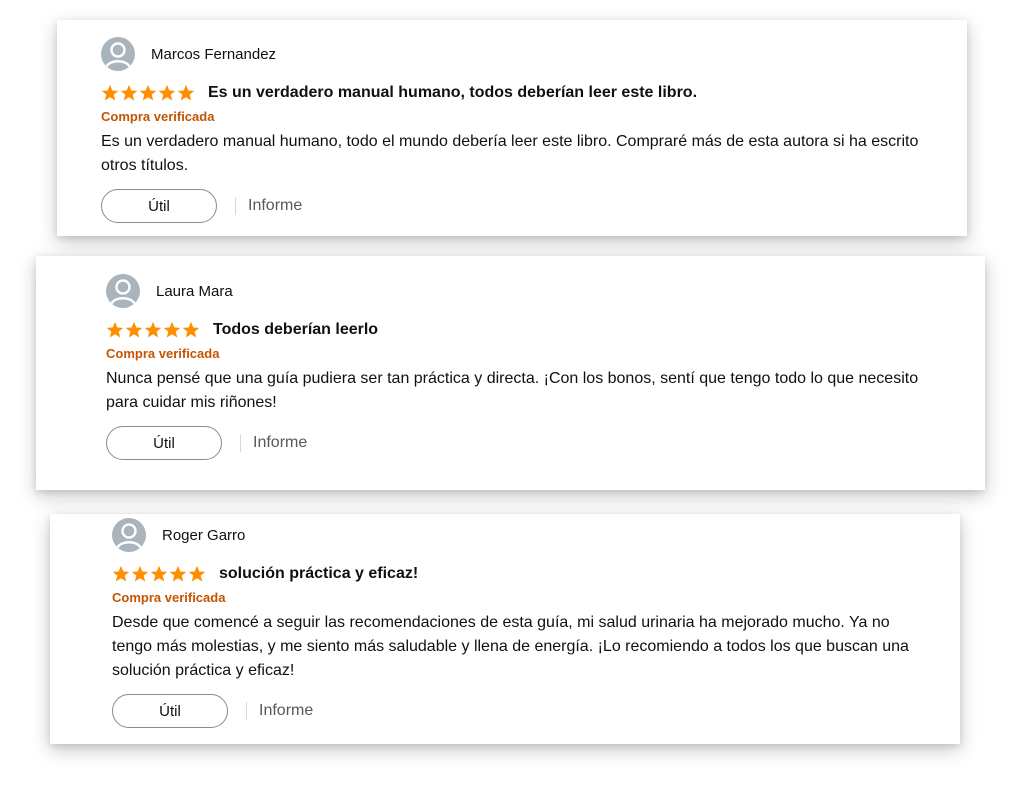 The height and width of the screenshot is (796, 1021). What do you see at coordinates (203, 535) in the screenshot?
I see `reviewer-name: Roger Garro` at bounding box center [203, 535].